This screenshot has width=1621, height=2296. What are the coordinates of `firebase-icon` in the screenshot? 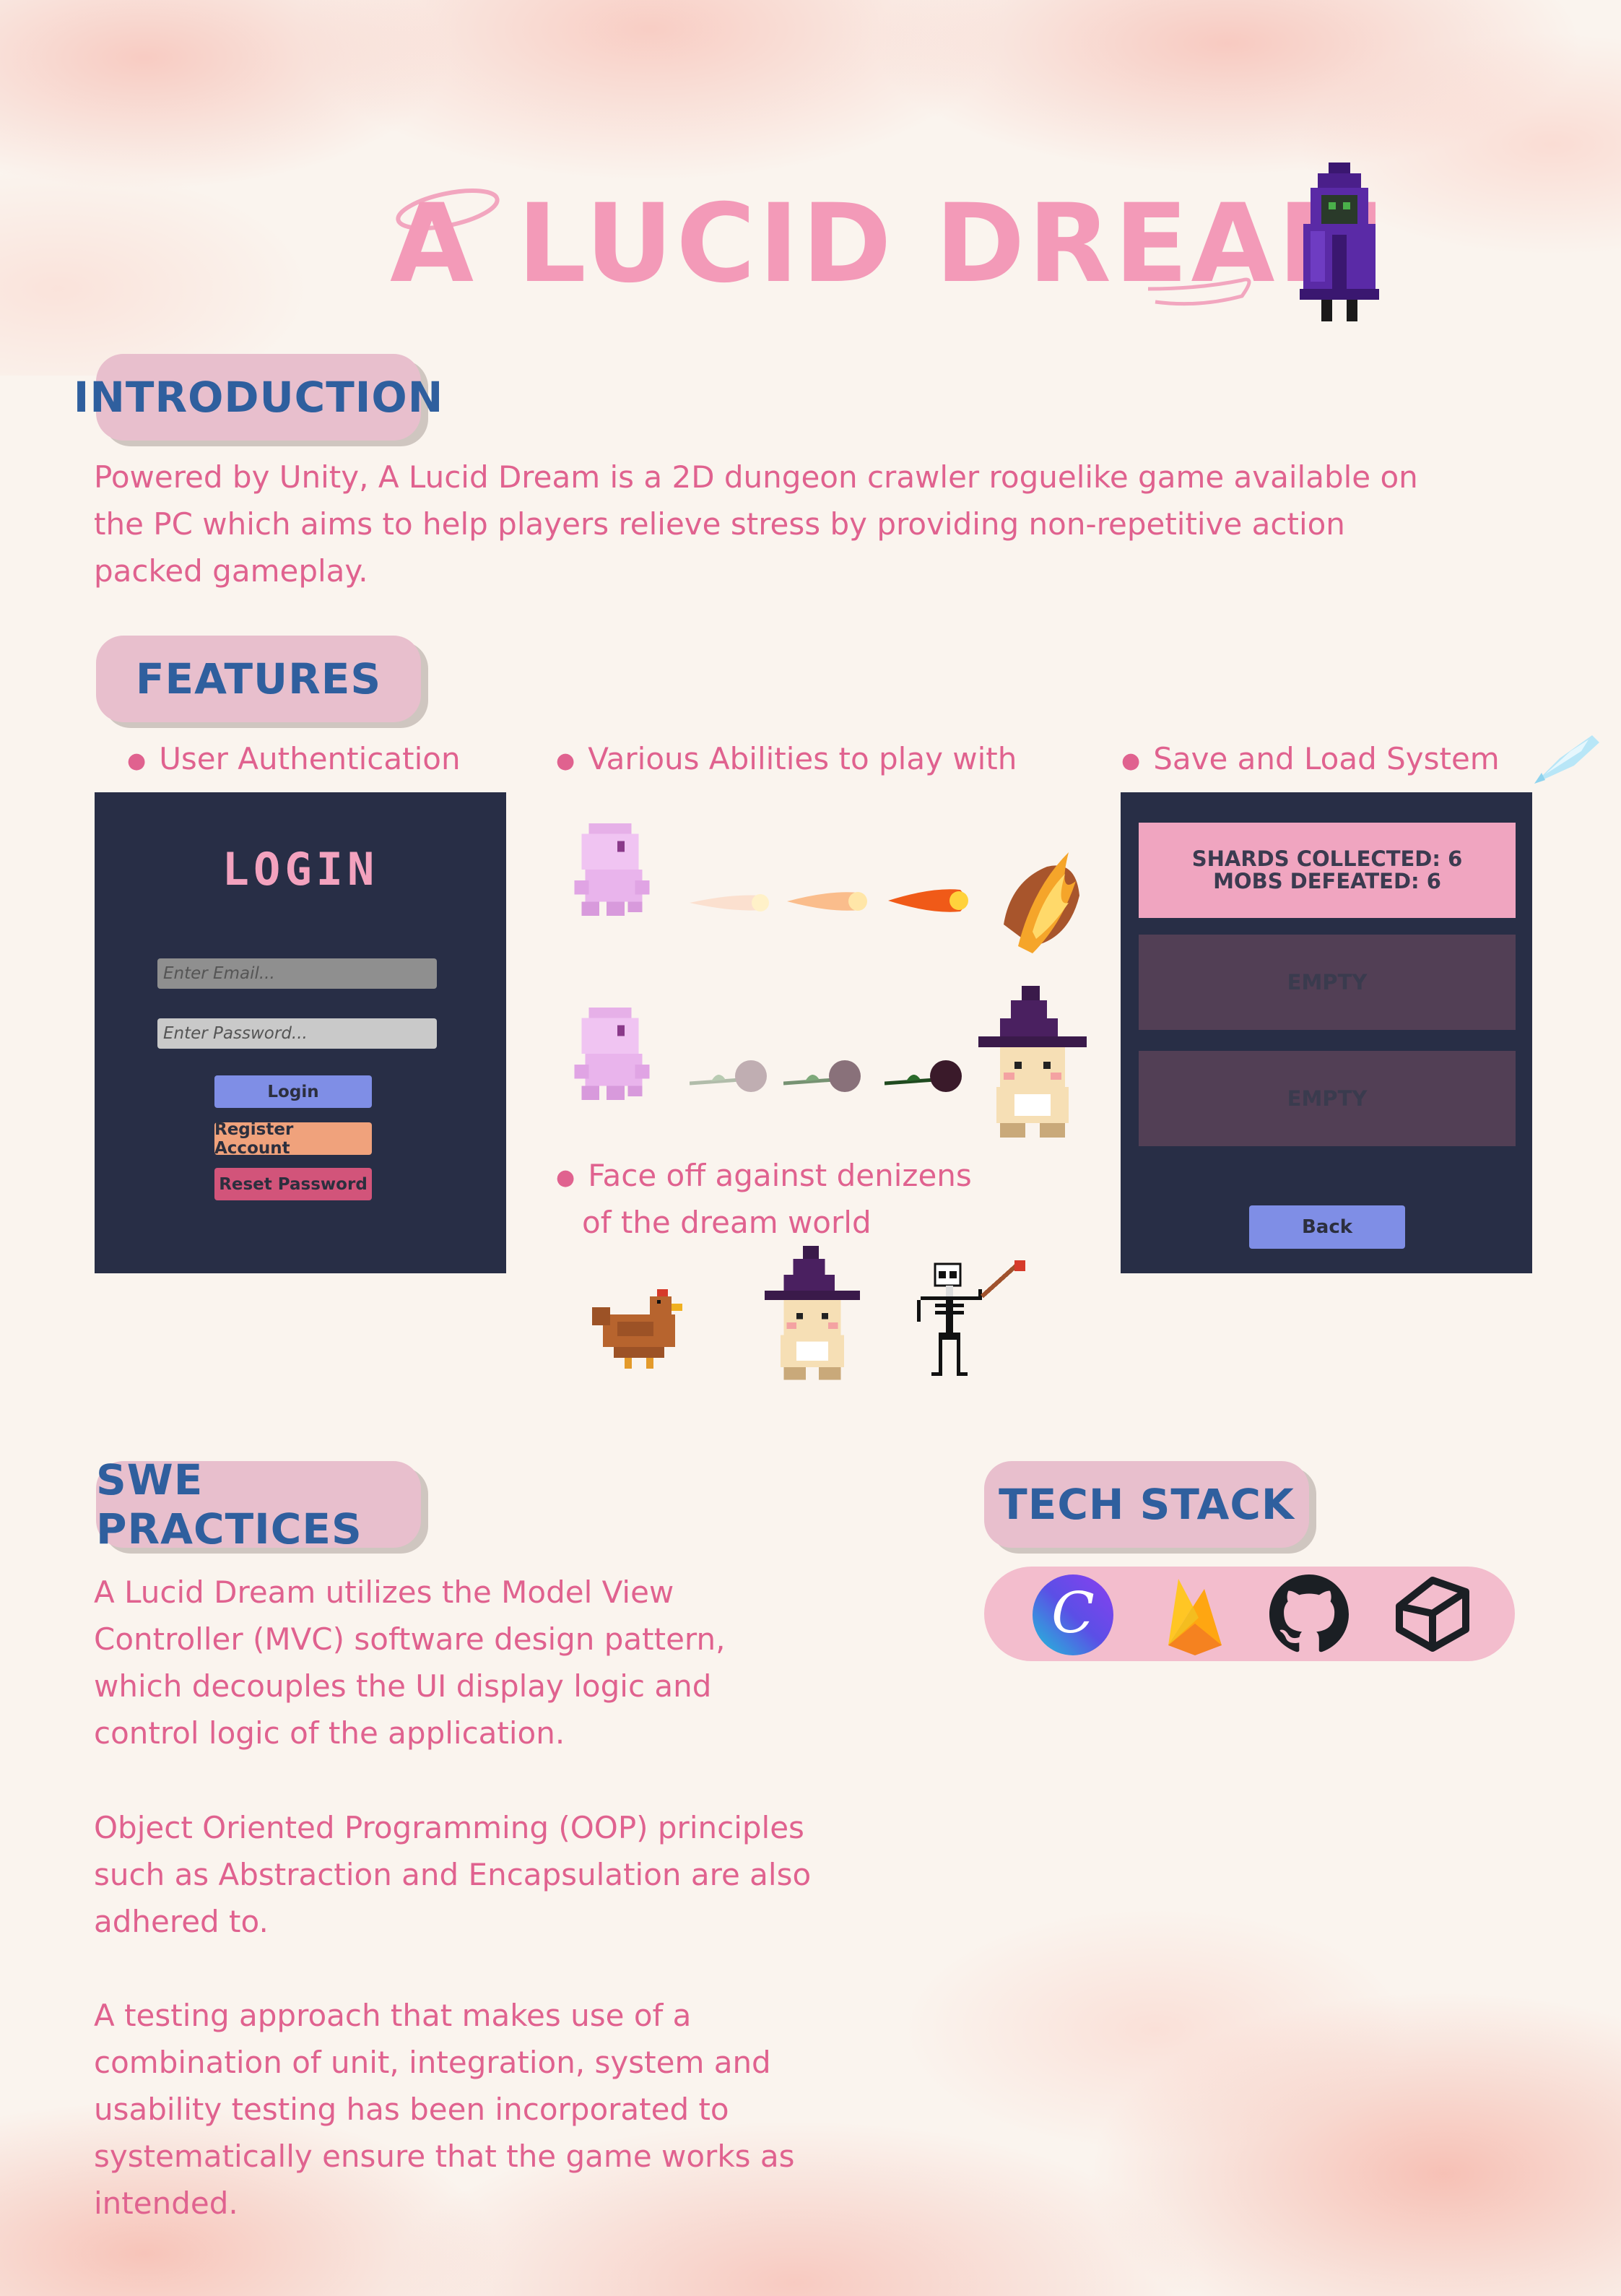 It's located at (1195, 1617).